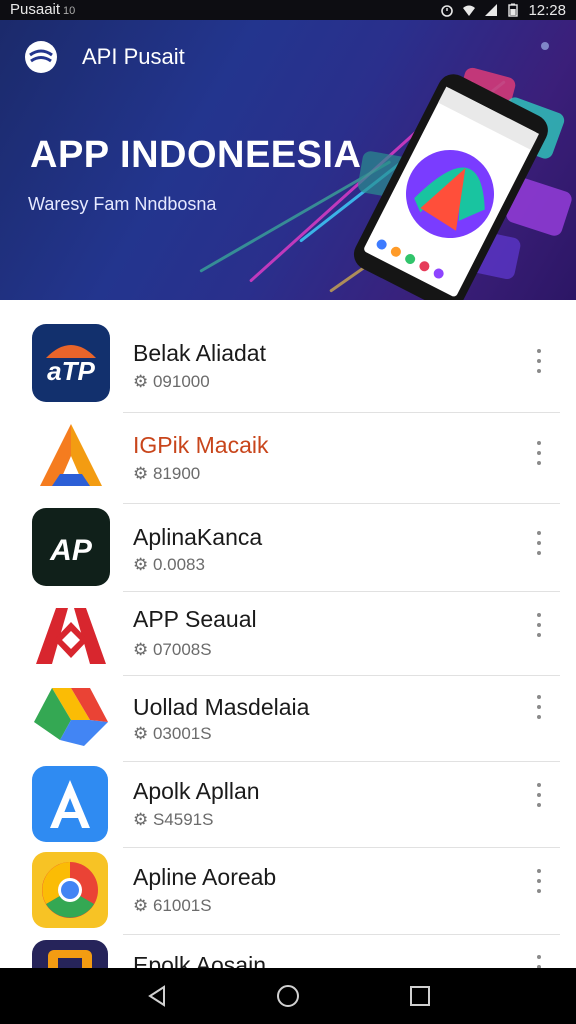 The height and width of the screenshot is (1024, 576). What do you see at coordinates (221, 707) in the screenshot?
I see `app-name: Uollad Masdelaia` at bounding box center [221, 707].